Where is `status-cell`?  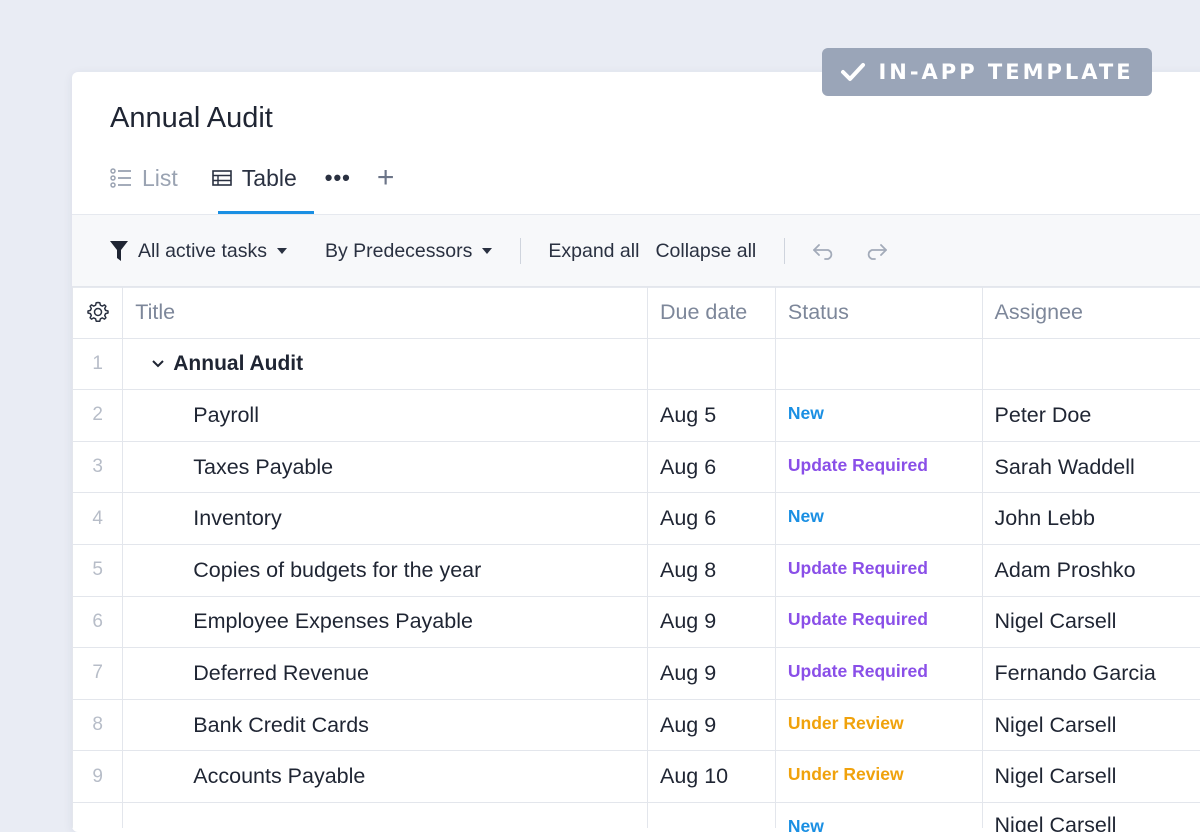
status-cell is located at coordinates (878, 364).